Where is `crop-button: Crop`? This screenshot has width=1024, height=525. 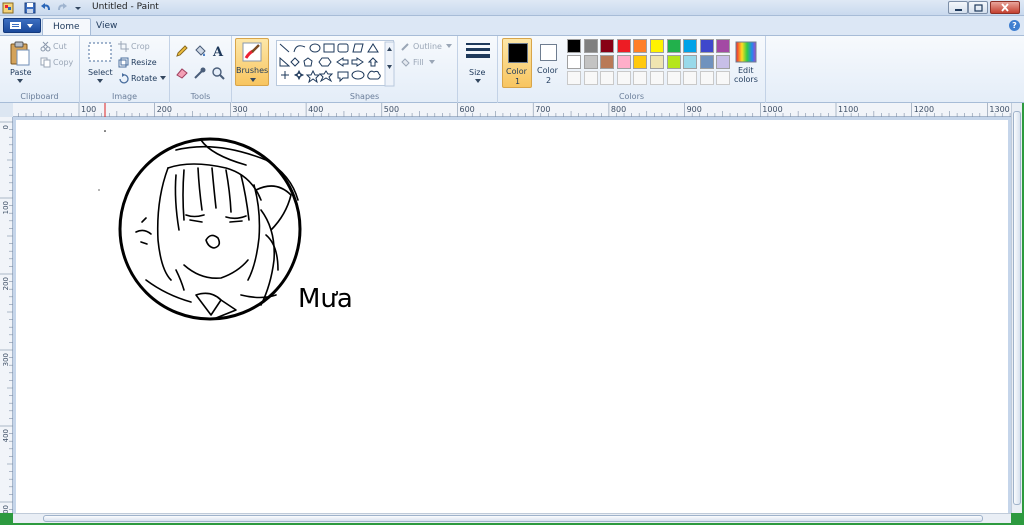 crop-button: Crop is located at coordinates (140, 46).